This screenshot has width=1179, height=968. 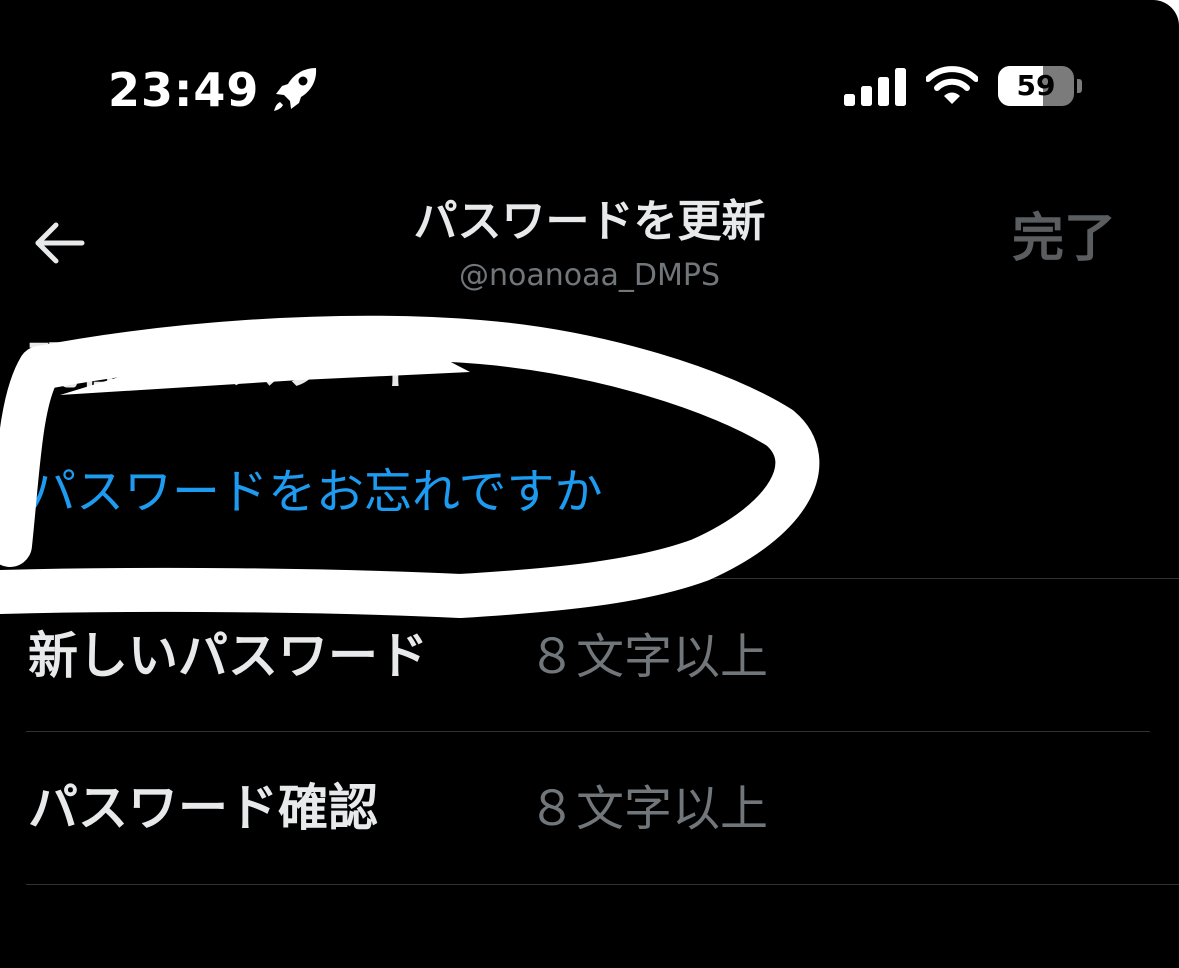 I want to click on battery-level: 59, so click(x=1036, y=85).